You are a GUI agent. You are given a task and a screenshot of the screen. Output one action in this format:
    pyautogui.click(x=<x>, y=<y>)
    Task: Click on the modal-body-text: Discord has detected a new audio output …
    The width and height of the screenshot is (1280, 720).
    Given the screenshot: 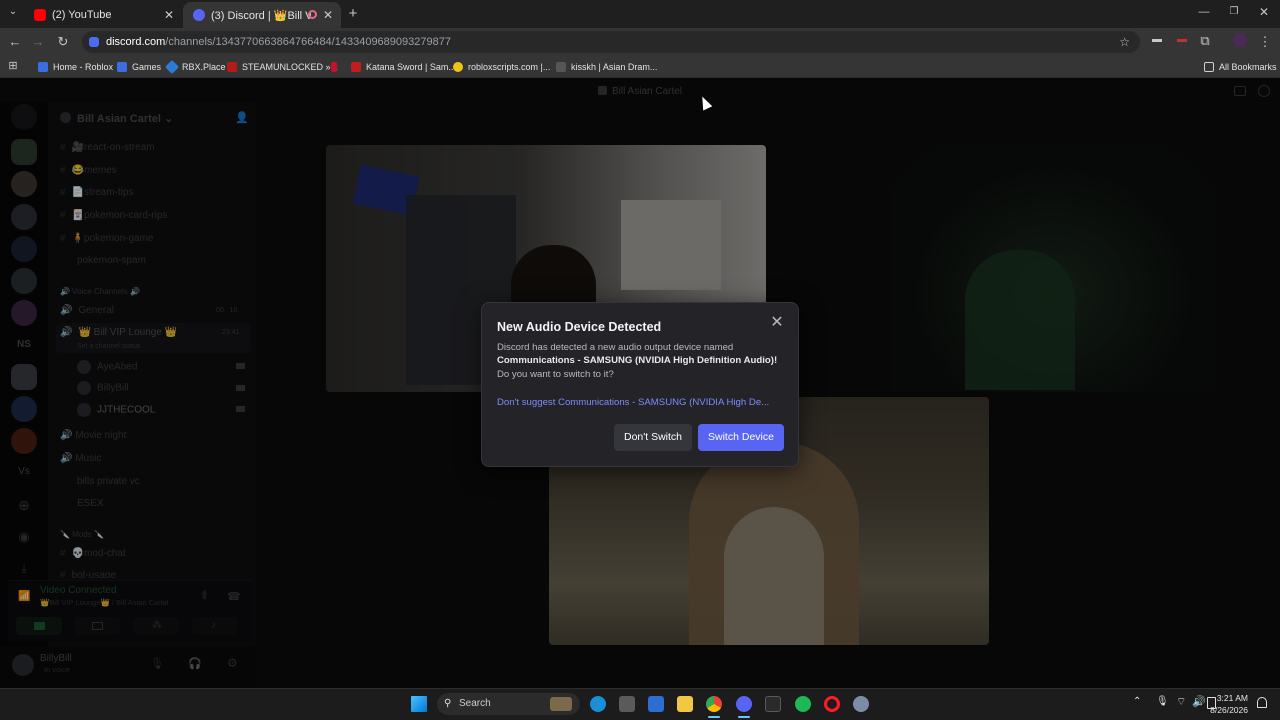 What is the action you would take?
    pyautogui.click(x=615, y=347)
    